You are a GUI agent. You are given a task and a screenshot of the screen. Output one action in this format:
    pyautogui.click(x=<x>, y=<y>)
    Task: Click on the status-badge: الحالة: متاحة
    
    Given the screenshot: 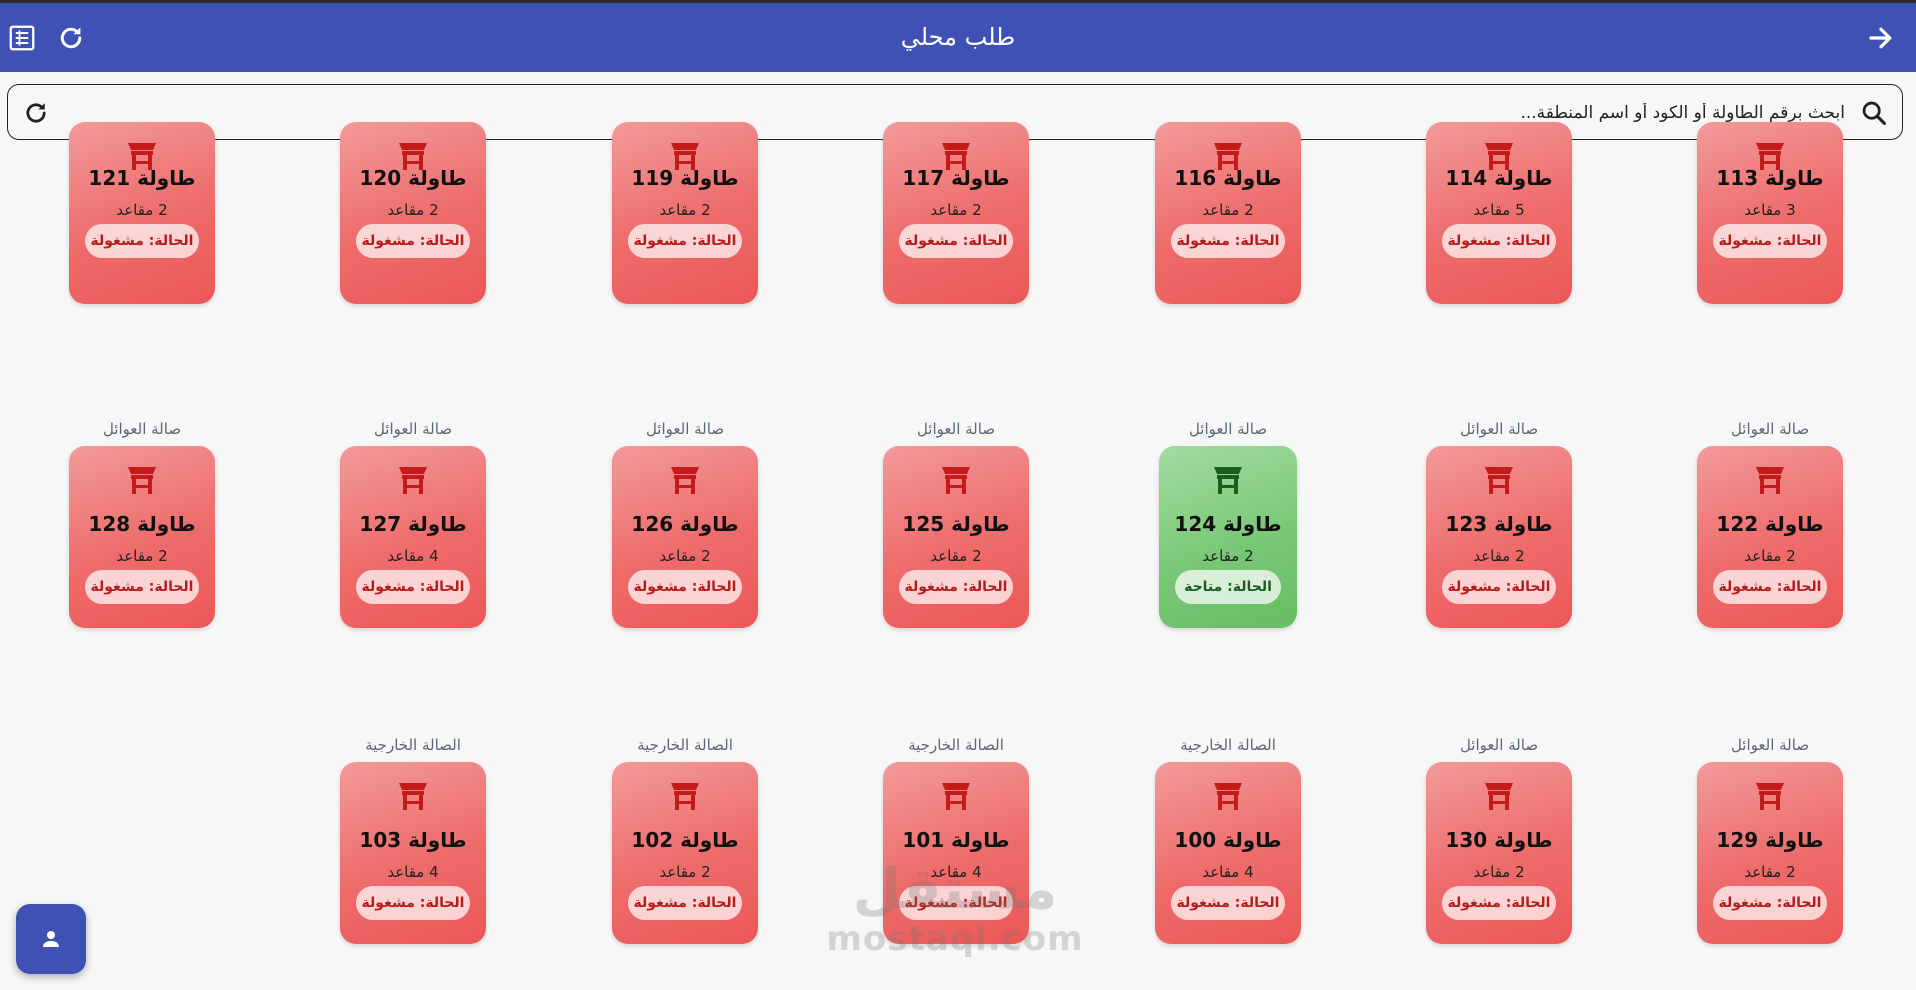 What is the action you would take?
    pyautogui.click(x=1228, y=587)
    